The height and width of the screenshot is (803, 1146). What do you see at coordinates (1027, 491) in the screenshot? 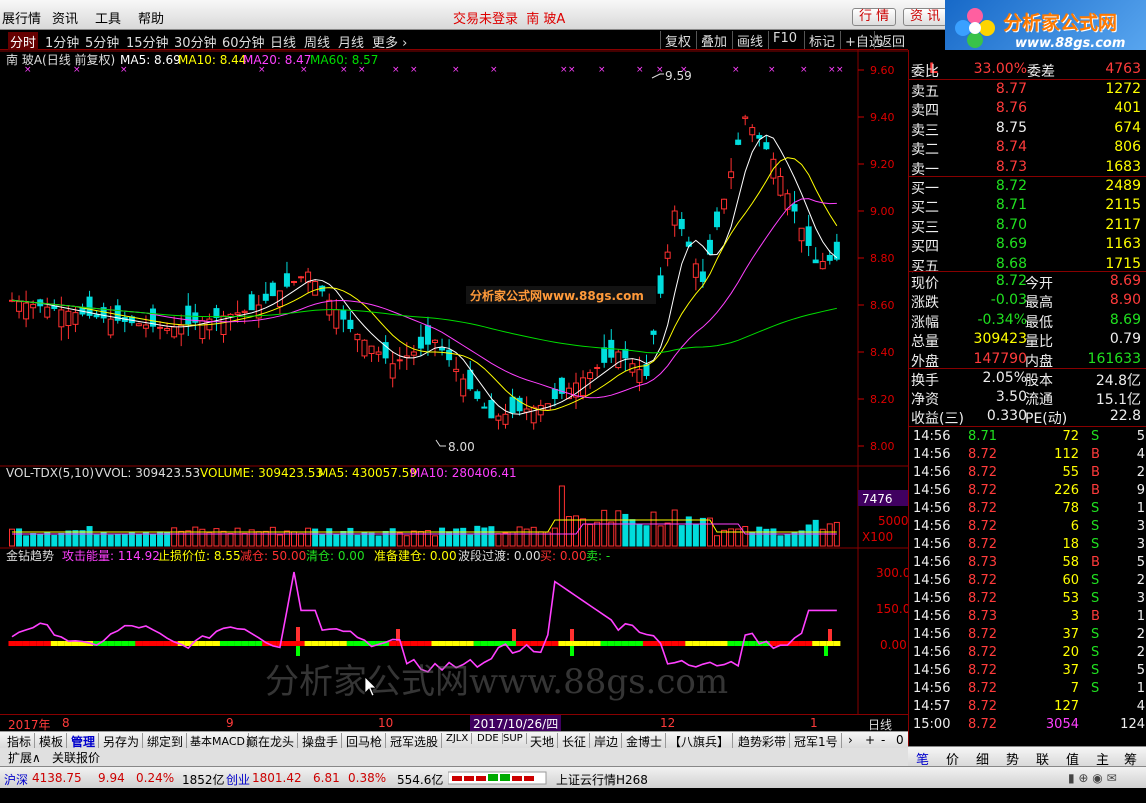
I see `tick-row: 14:56 8.72 226 B 9` at bounding box center [1027, 491].